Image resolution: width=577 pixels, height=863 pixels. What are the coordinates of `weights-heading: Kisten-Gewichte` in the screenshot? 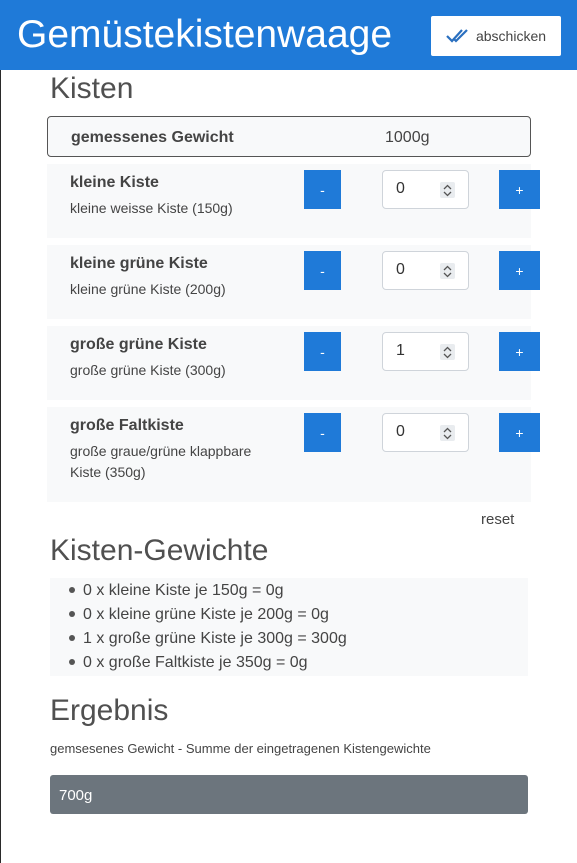 It's located at (159, 550).